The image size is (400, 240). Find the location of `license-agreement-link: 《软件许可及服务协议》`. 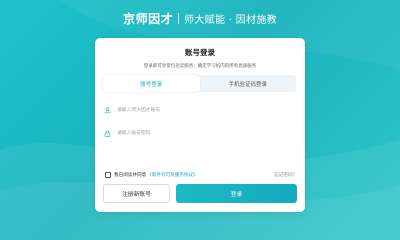

license-agreement-link: 《软件许可及服务协议》 is located at coordinates (172, 175).